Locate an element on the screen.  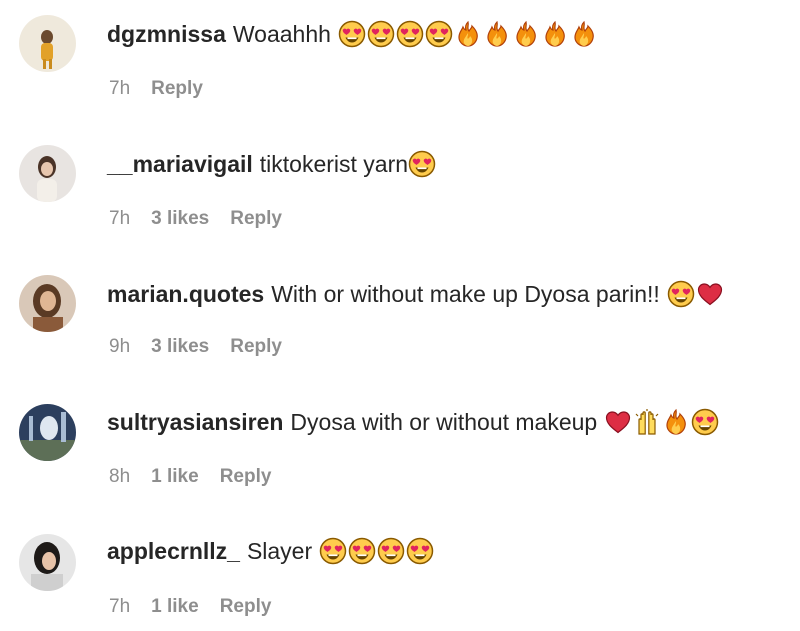
comment-meta: 8h 1 like Reply is located at coordinates (200, 477).